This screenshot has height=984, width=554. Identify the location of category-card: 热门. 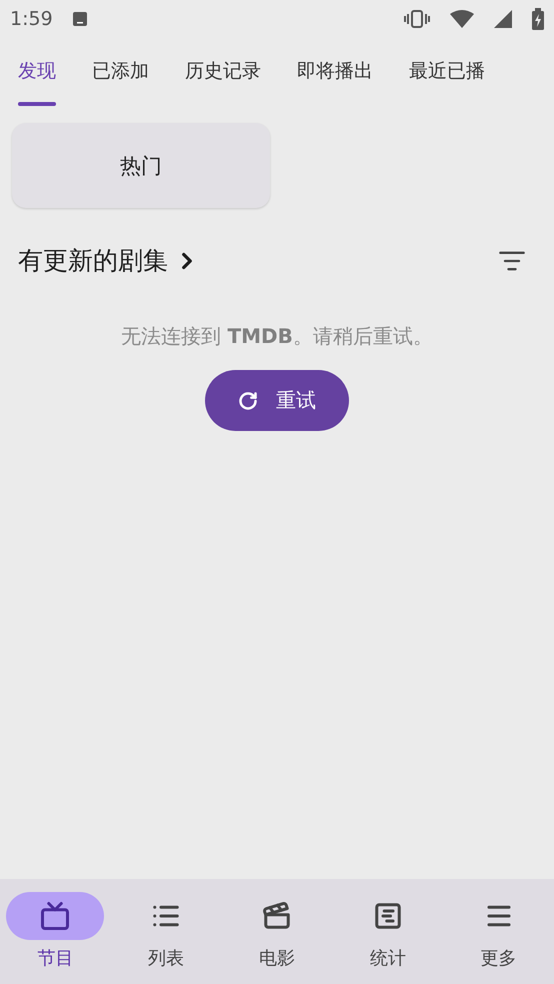
(141, 165).